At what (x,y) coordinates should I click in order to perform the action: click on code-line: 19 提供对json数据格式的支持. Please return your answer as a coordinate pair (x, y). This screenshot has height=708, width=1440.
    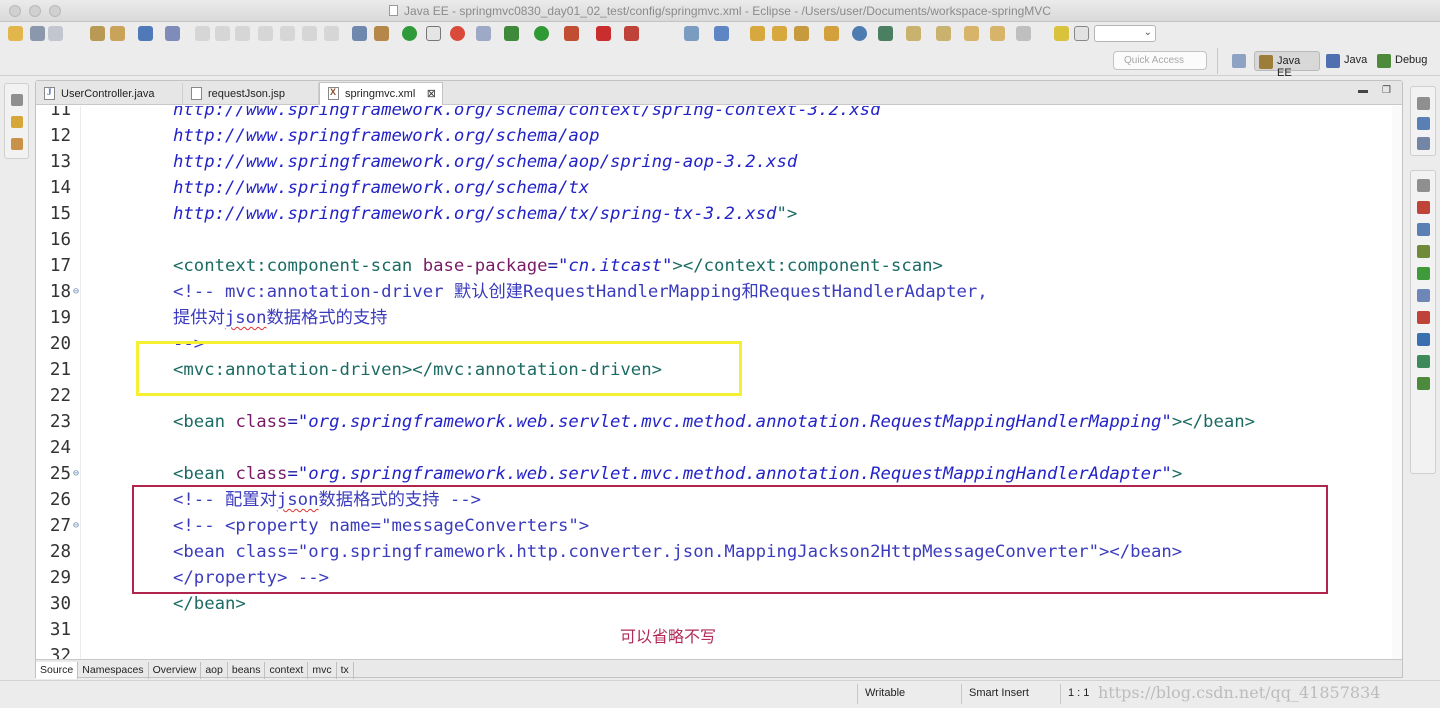
    Looking at the image, I should click on (719, 318).